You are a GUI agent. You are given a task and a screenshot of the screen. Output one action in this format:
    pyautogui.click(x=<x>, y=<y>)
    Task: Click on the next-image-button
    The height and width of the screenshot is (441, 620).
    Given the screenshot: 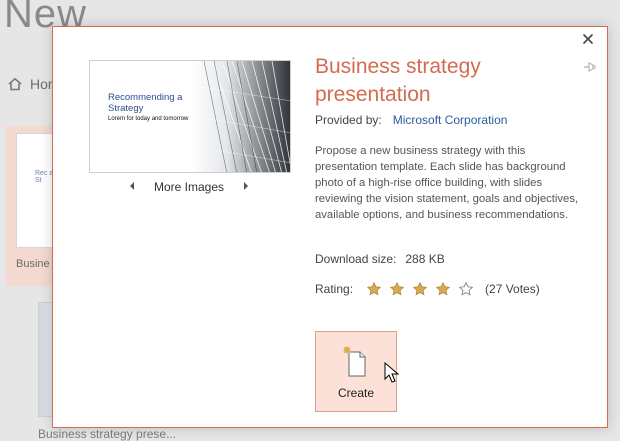 What is the action you would take?
    pyautogui.click(x=246, y=187)
    